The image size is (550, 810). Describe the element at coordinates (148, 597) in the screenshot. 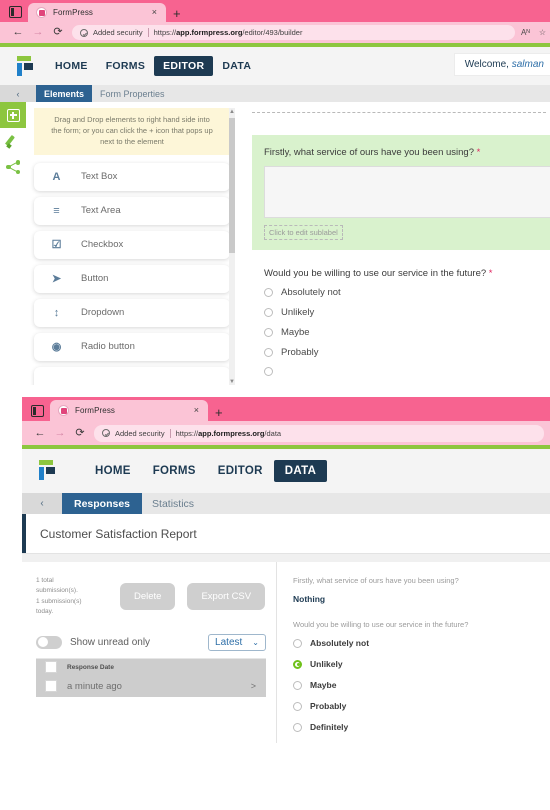

I see `delete-button: Delete` at that location.